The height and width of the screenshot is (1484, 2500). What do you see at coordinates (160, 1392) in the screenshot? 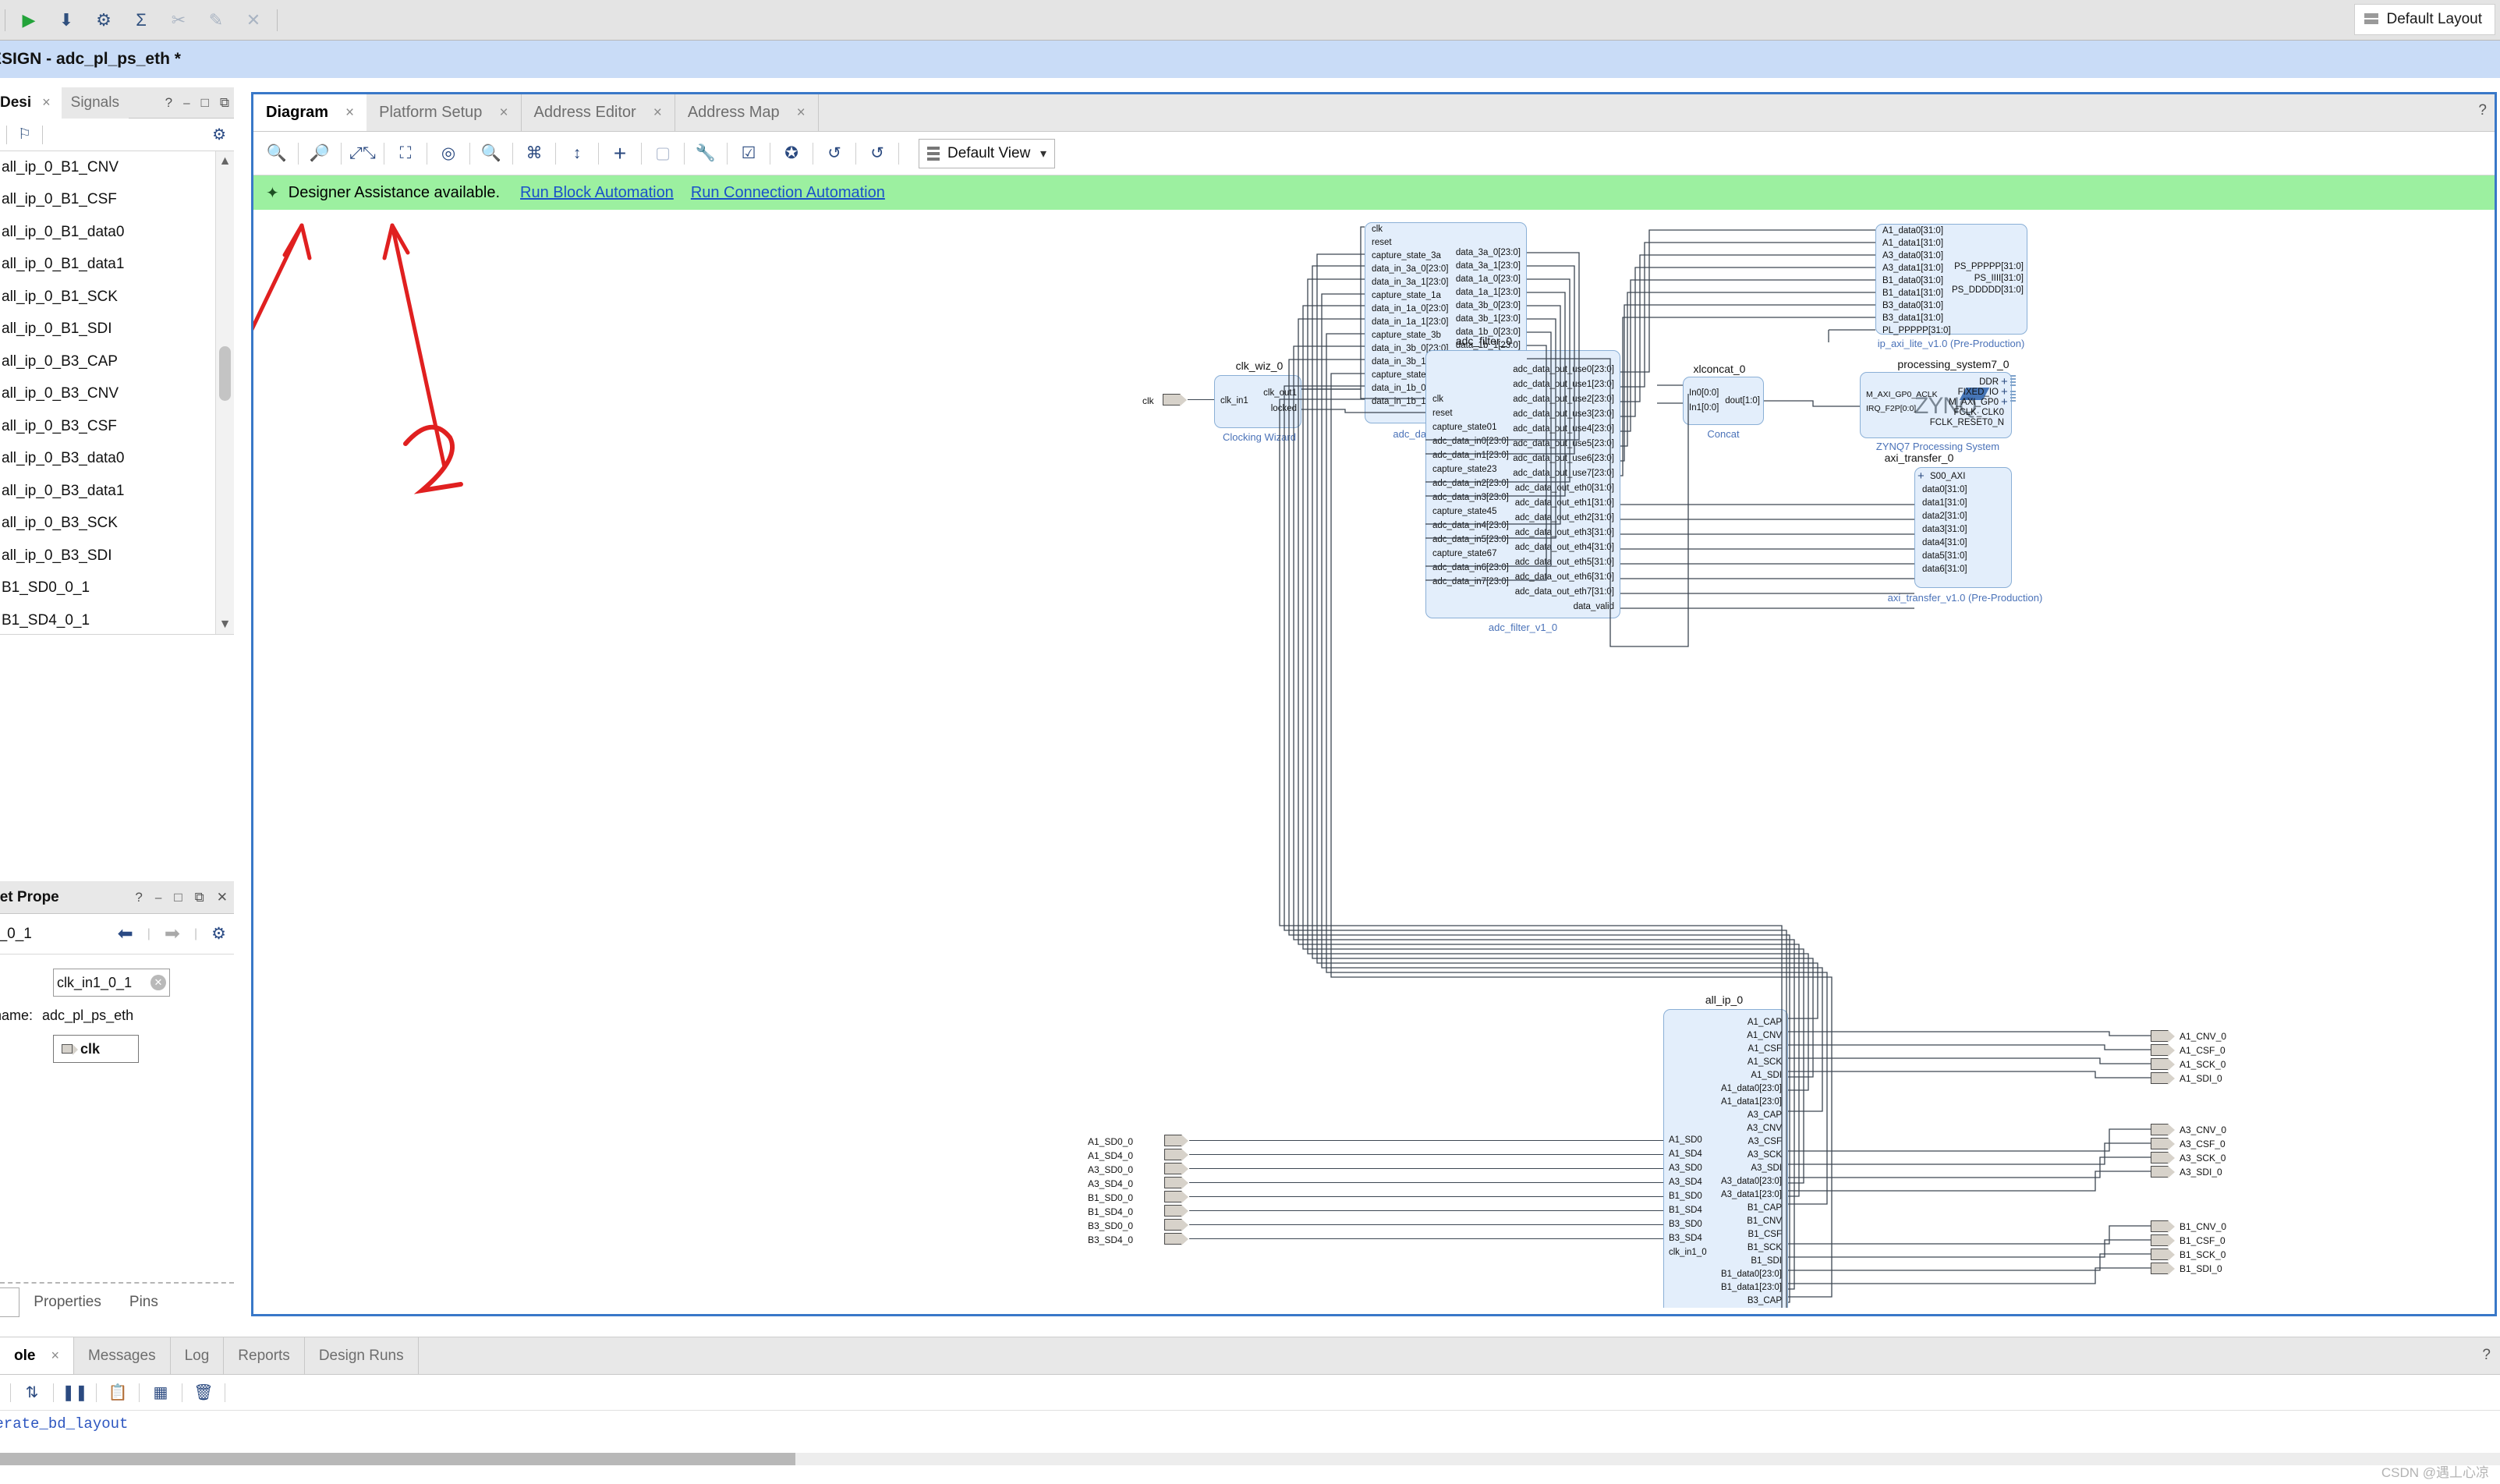
I see `columns-icon: ▦` at bounding box center [160, 1392].